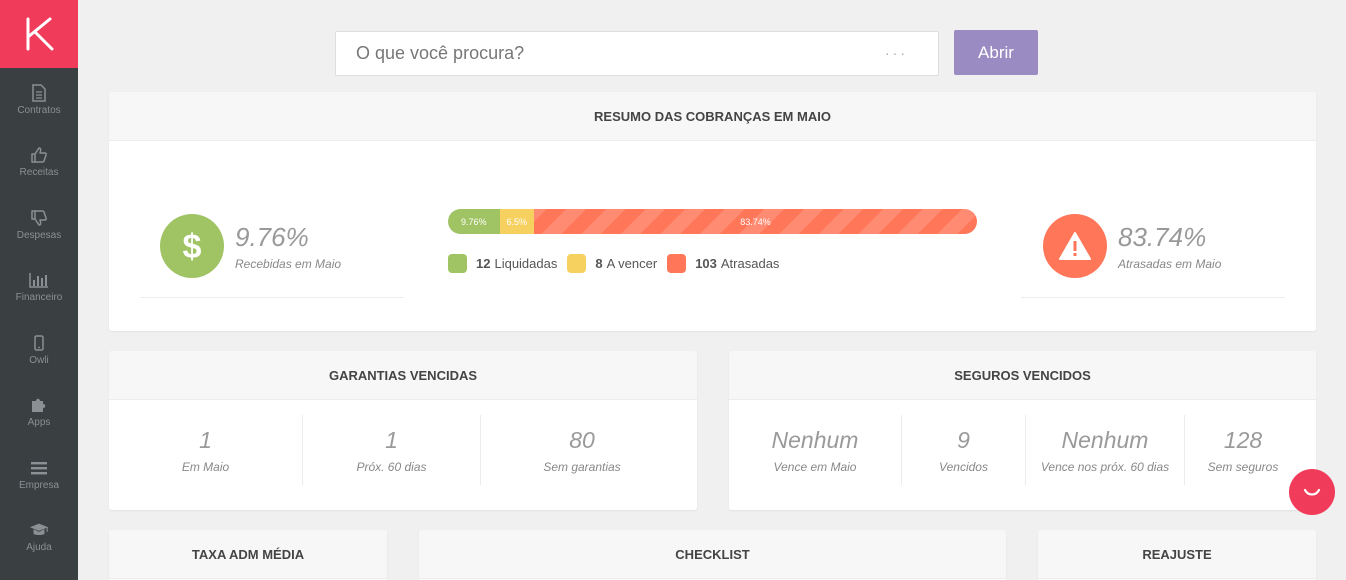 The width and height of the screenshot is (1346, 580). I want to click on received-percent: 9.76%, so click(272, 236).